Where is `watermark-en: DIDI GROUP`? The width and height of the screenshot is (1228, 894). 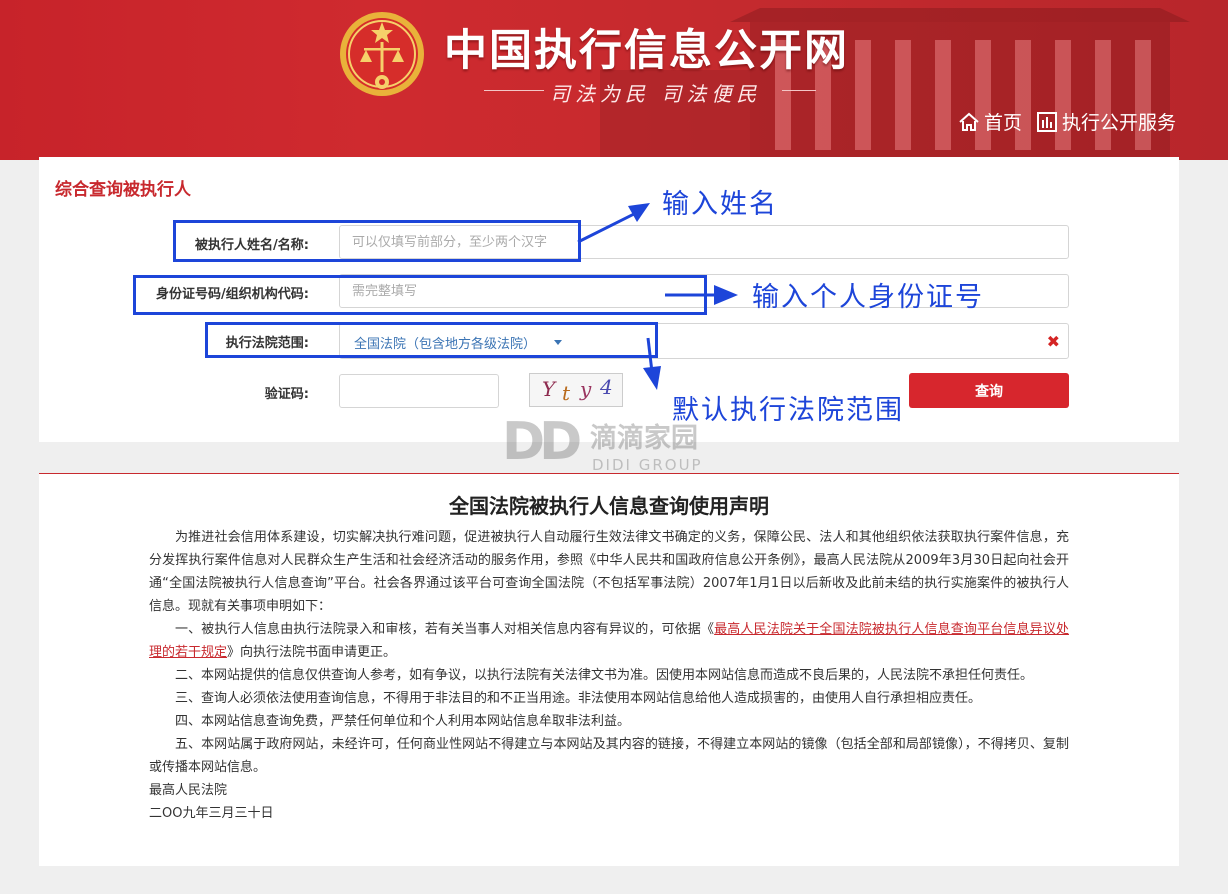
watermark-en: DIDI GROUP is located at coordinates (647, 465).